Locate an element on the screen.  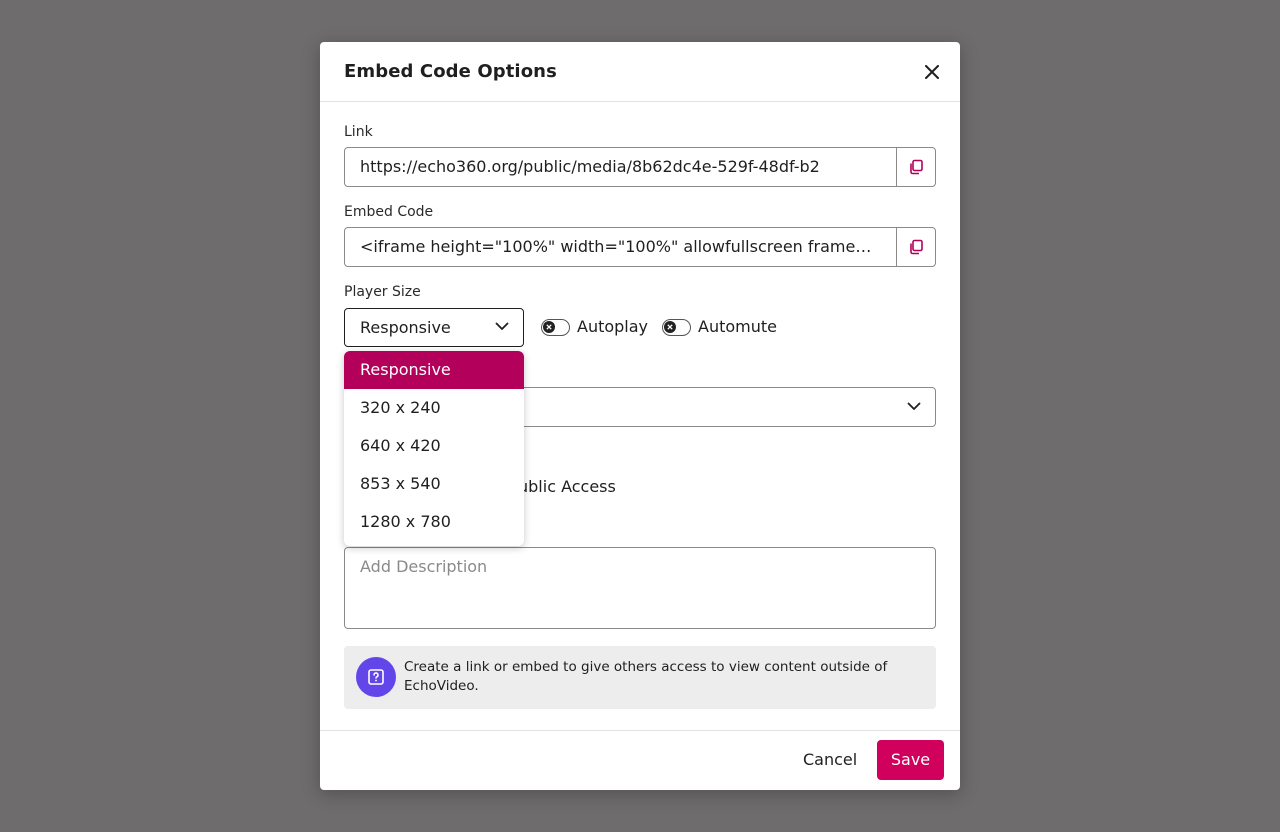
autoplay-toggle is located at coordinates (555, 327).